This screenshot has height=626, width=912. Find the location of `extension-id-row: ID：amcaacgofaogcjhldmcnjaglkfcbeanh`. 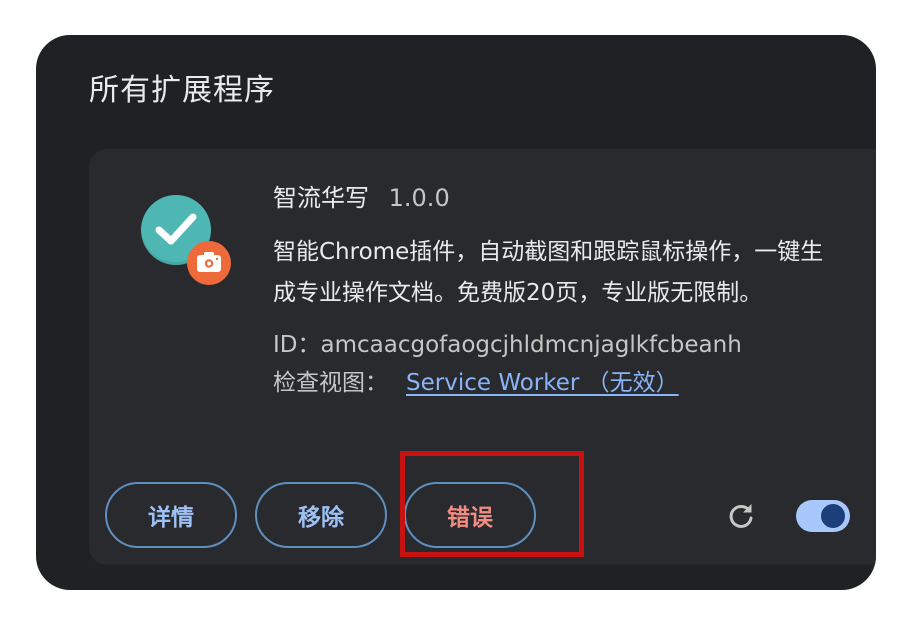

extension-id-row: ID：amcaacgofaogcjhldmcnjaglkfcbeanh is located at coordinates (563, 342).